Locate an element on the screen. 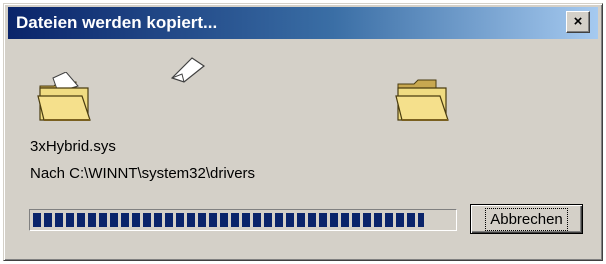 The image size is (606, 264). destination-path: Nach C:\WINNT\system32\drivers is located at coordinates (143, 173).